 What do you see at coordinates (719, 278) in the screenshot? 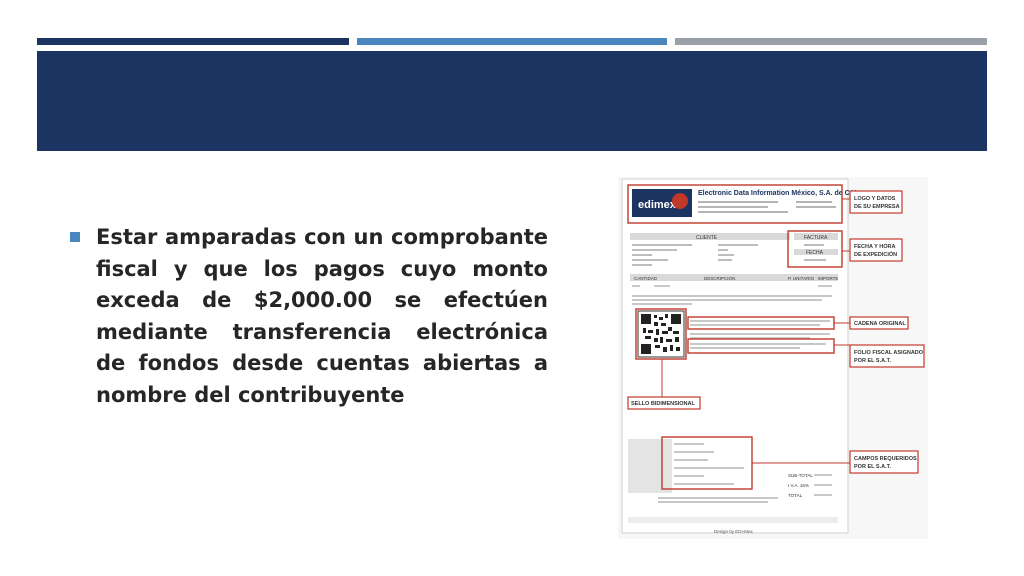
I see `description-header: DESCRIPCION` at bounding box center [719, 278].